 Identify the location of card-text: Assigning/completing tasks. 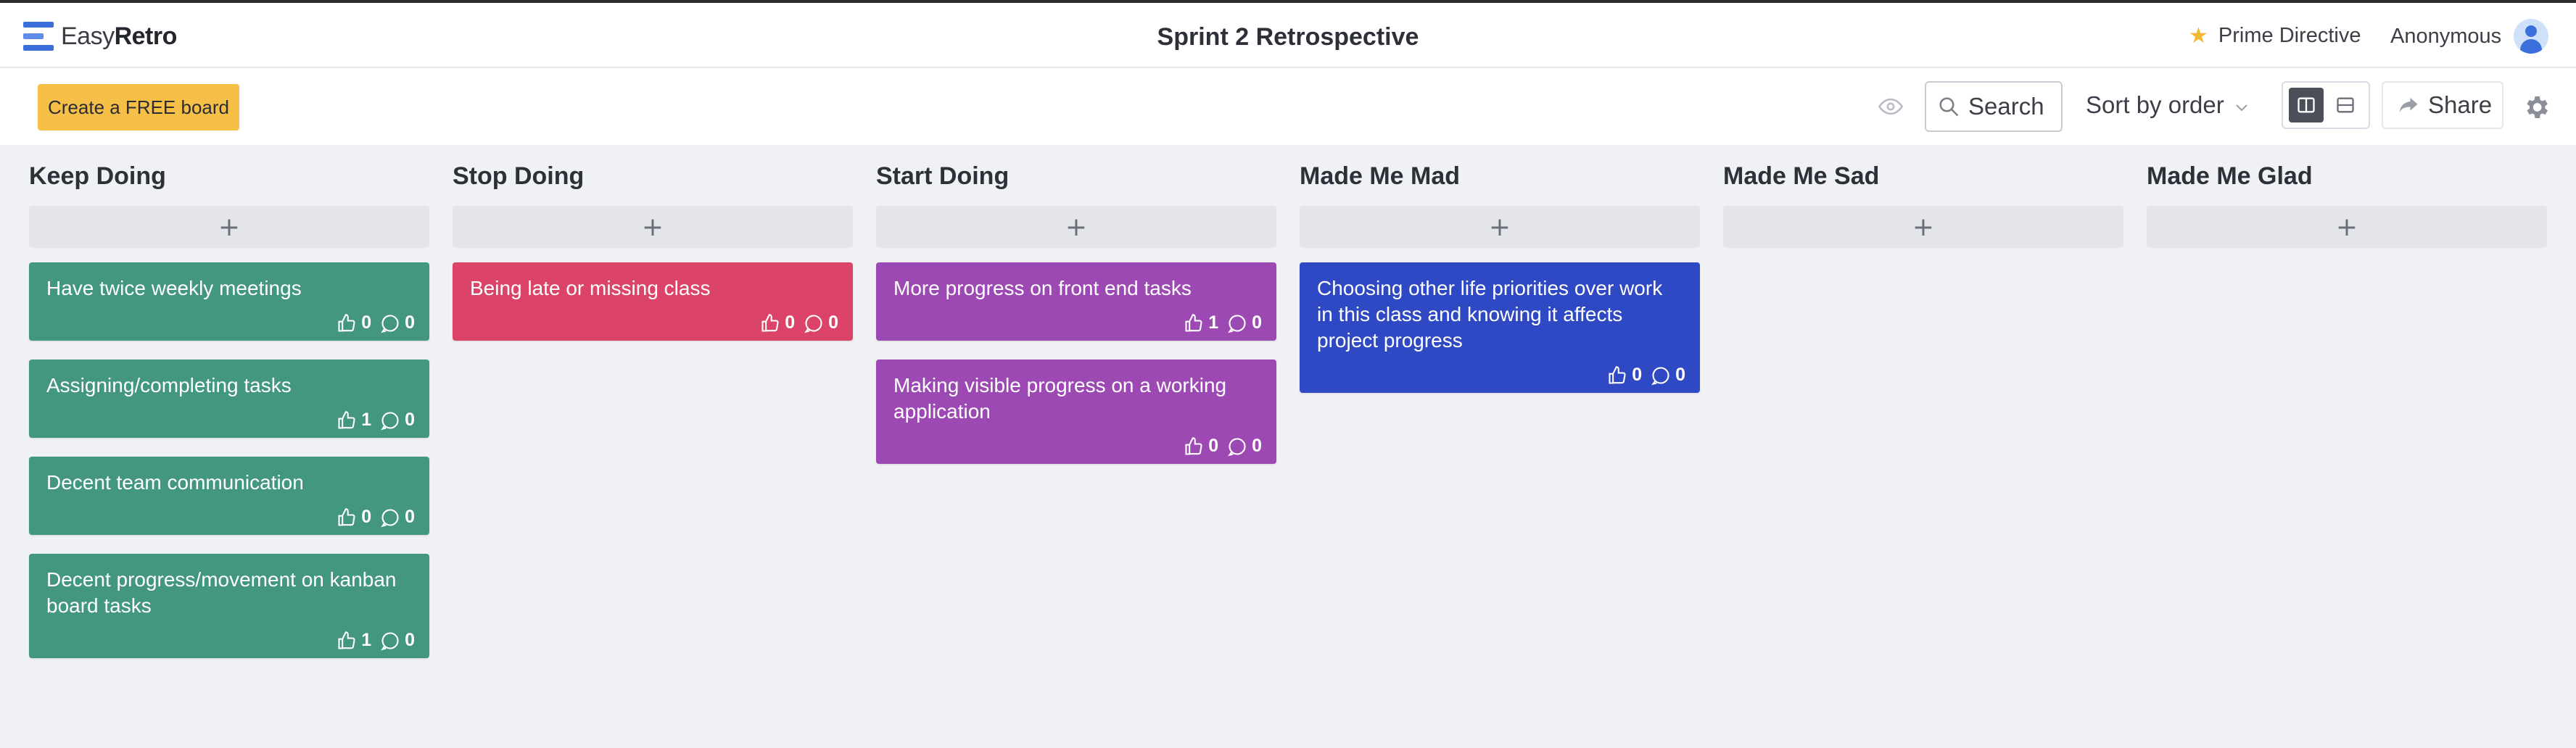
(169, 385).